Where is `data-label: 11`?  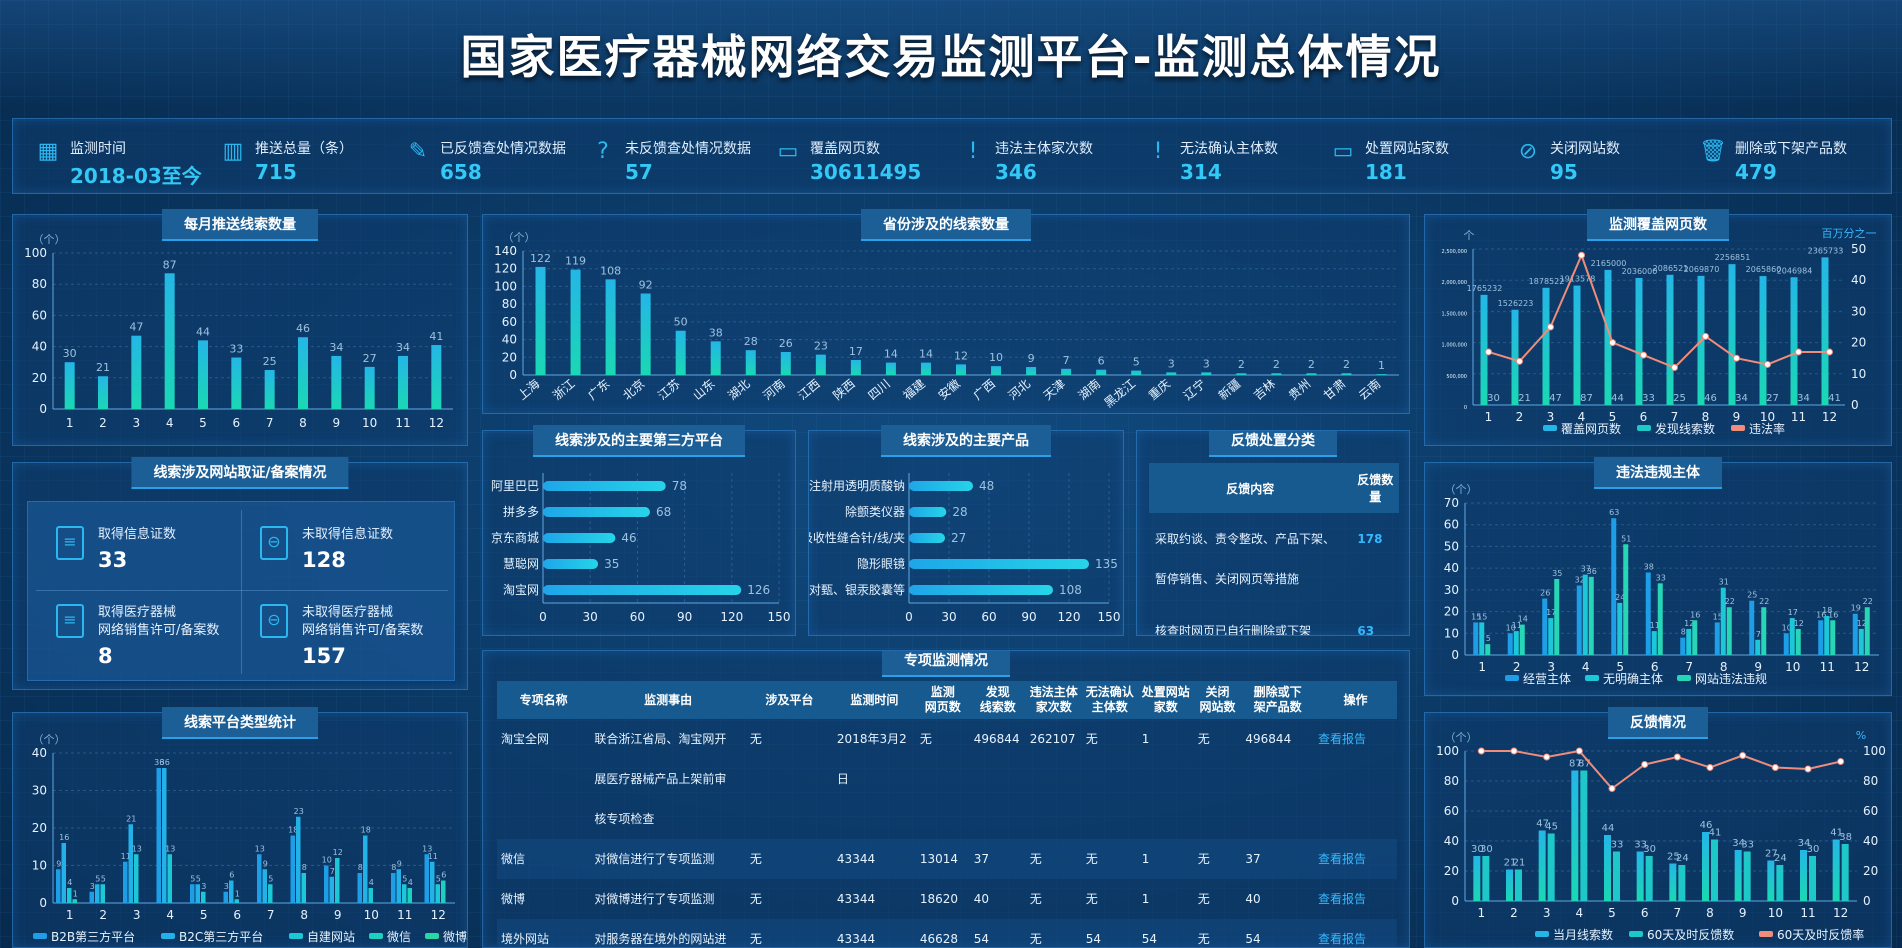 data-label: 11 is located at coordinates (433, 856).